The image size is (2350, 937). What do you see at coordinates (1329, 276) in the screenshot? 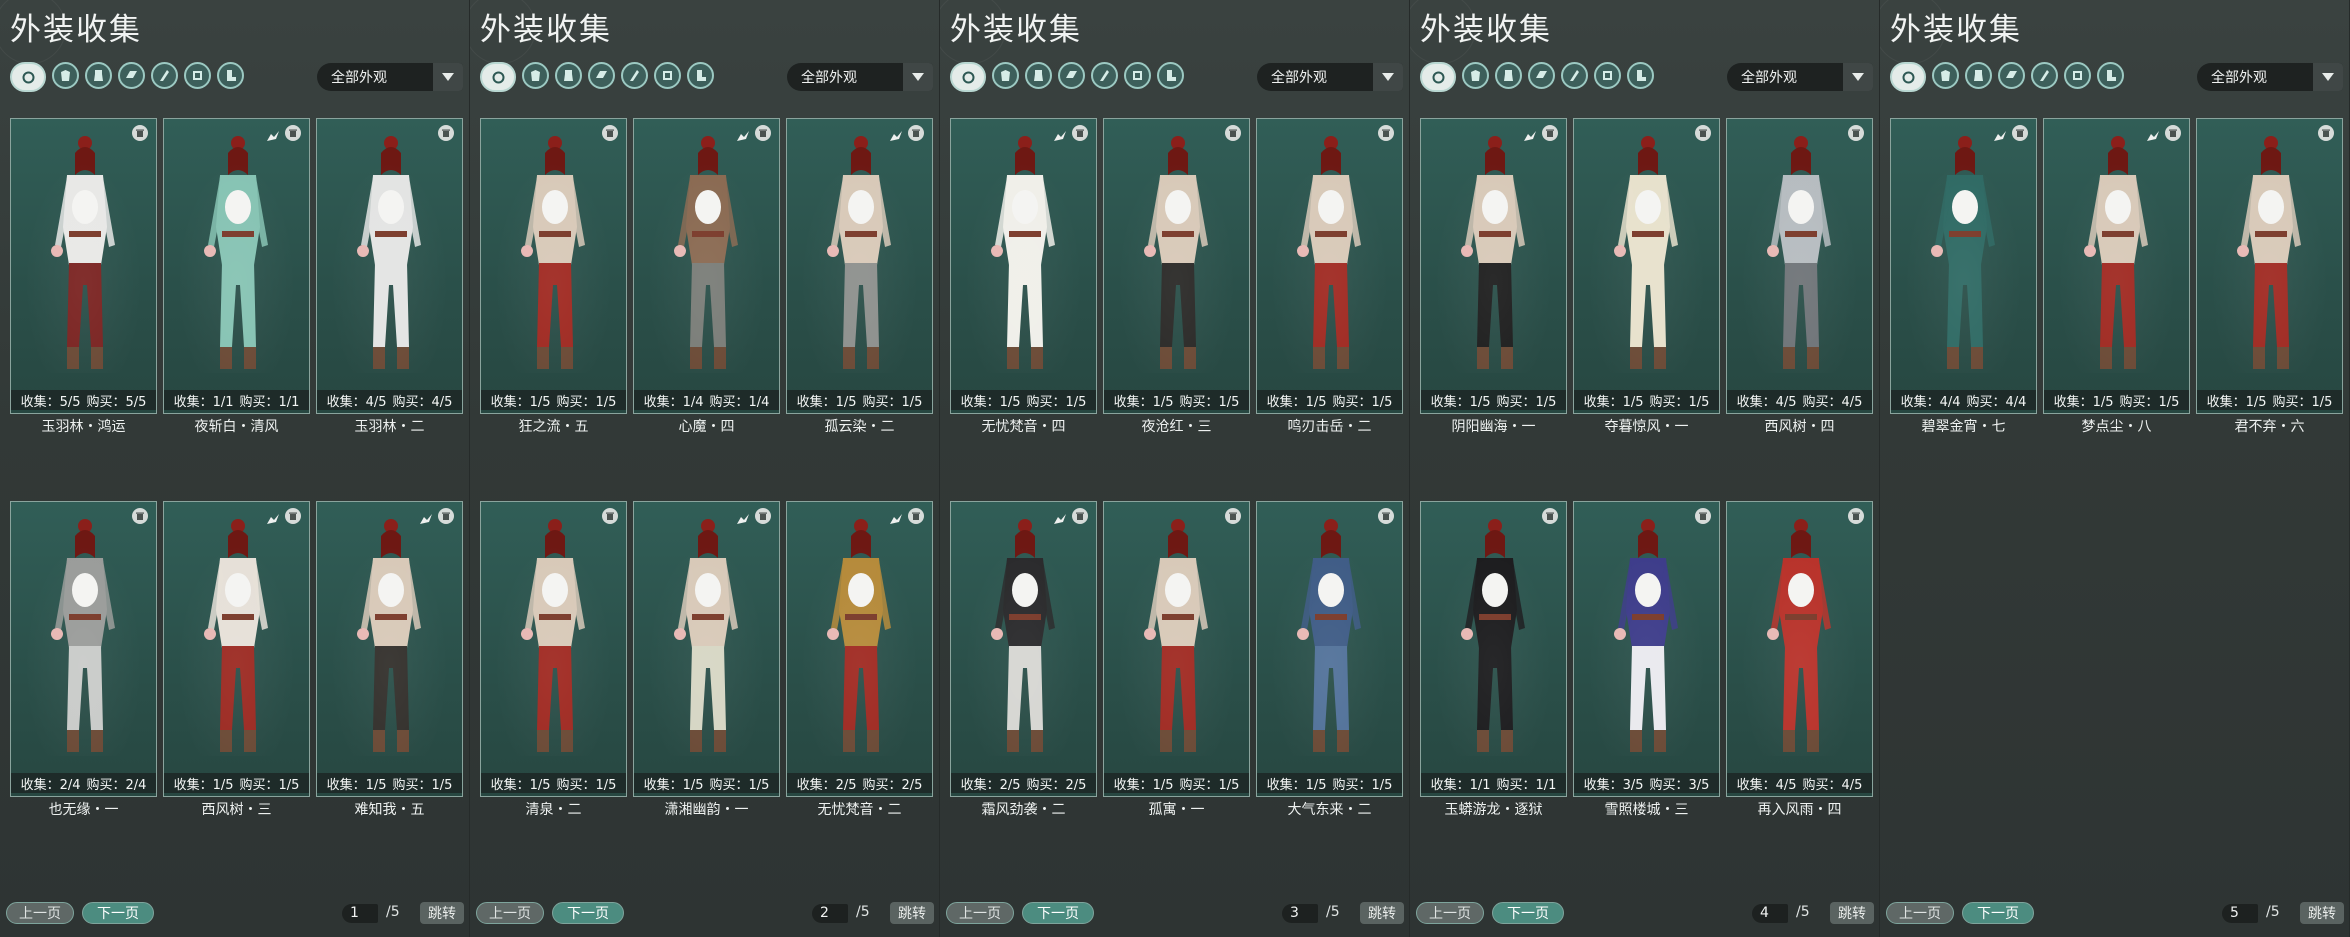
I see `outfit-card: 收集：1/5 购买：1/5 鸣刃击岳・二` at bounding box center [1329, 276].